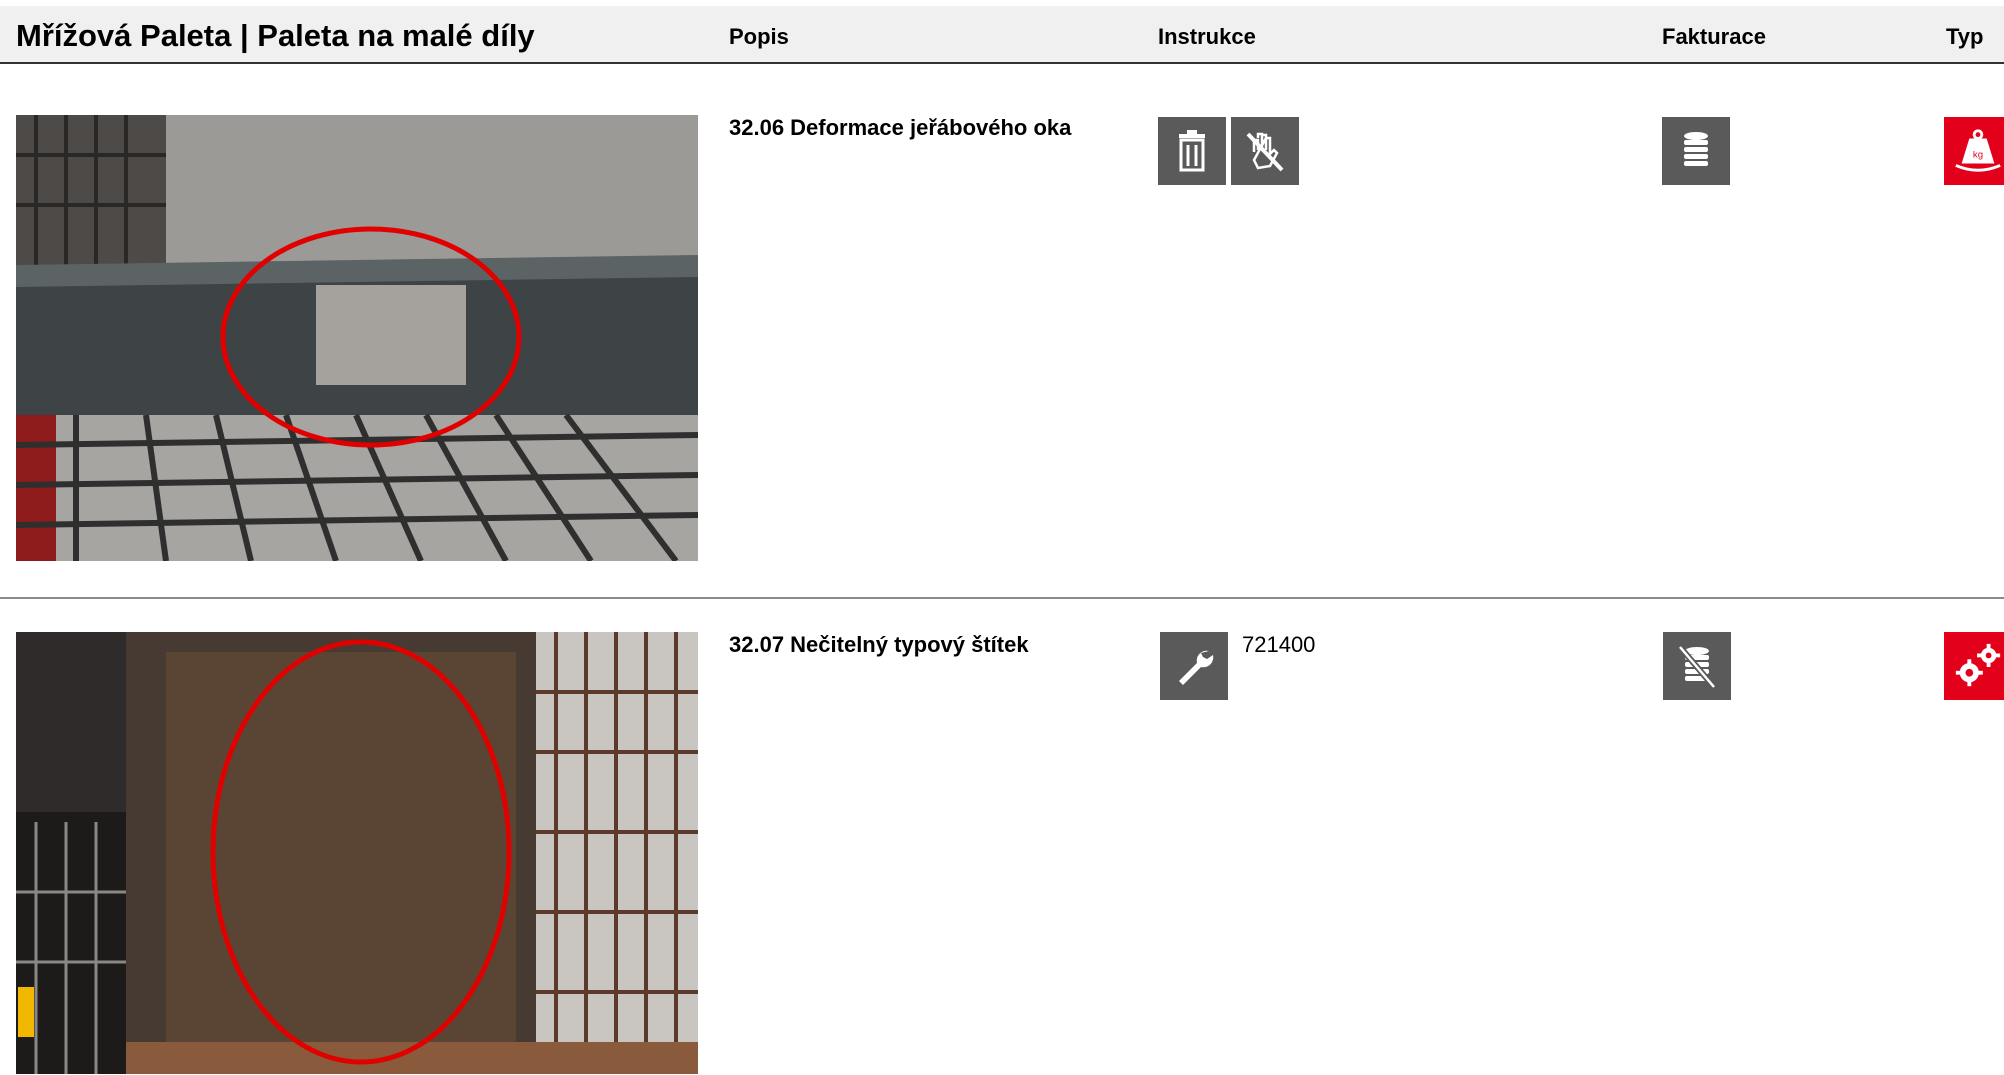 Image resolution: width=2004 pixels, height=1075 pixels. Describe the element at coordinates (1207, 36) in the screenshot. I see `column-header-instrukce: Instrukce` at that location.